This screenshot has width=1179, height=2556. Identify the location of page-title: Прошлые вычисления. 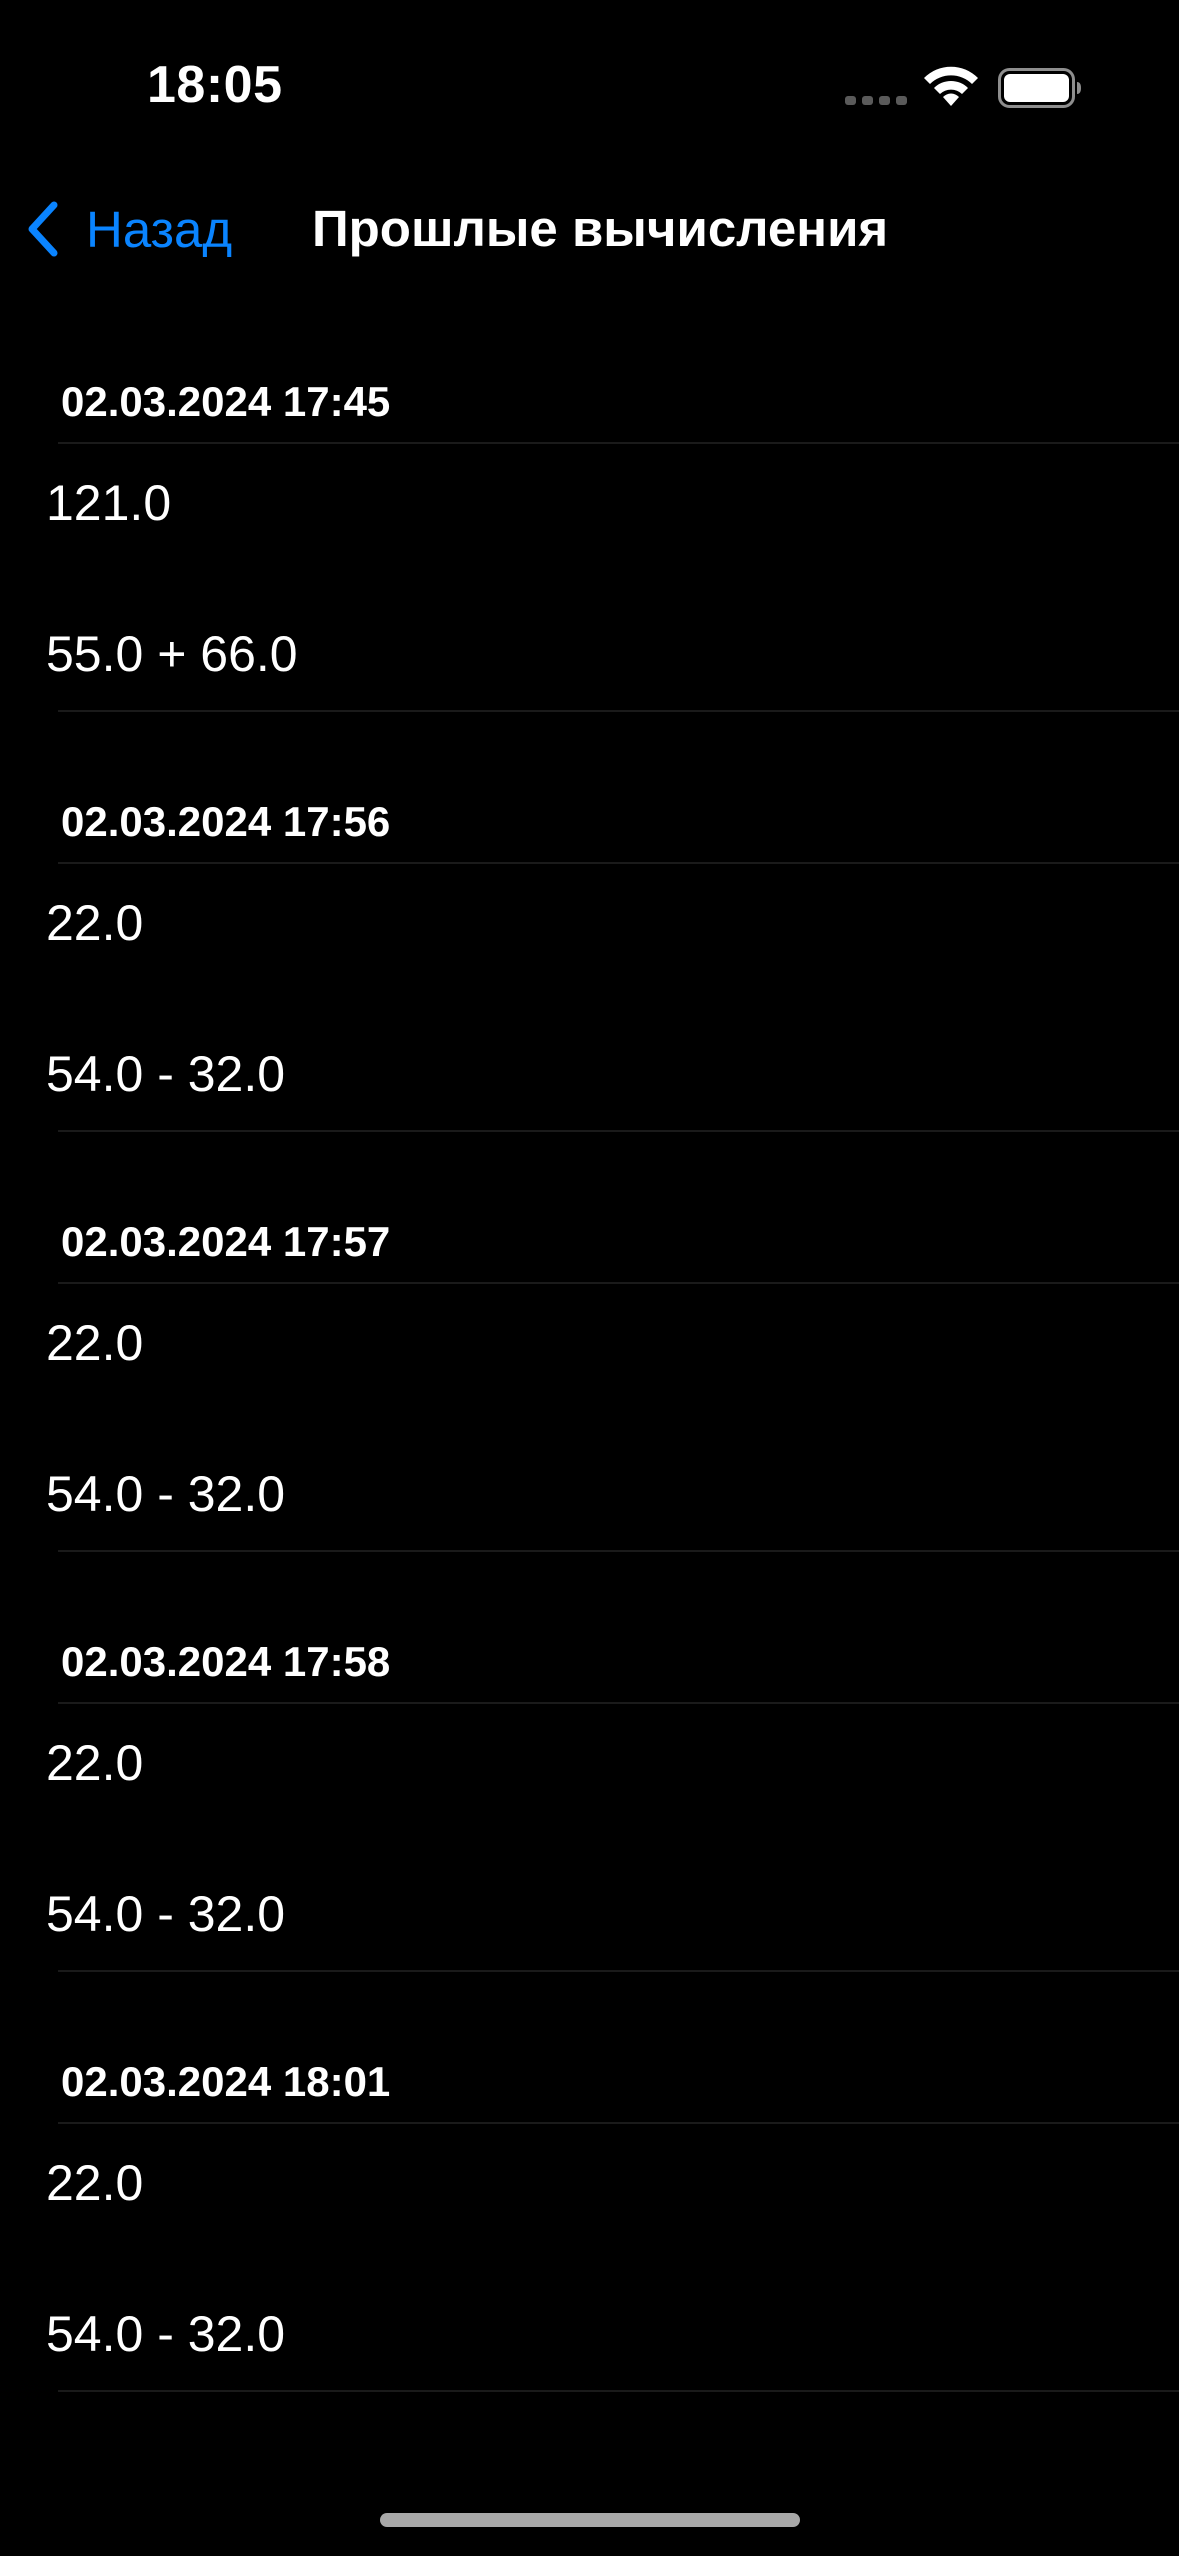
(600, 228).